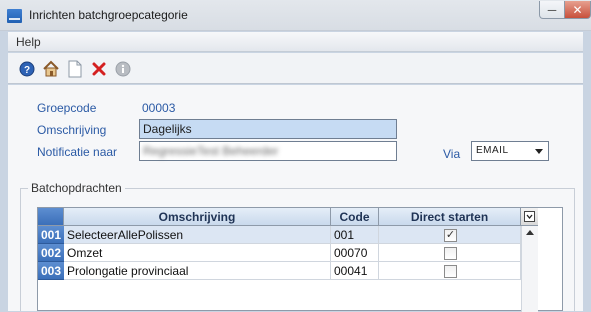 This screenshot has width=591, height=312. What do you see at coordinates (51, 69) in the screenshot?
I see `home-icon` at bounding box center [51, 69].